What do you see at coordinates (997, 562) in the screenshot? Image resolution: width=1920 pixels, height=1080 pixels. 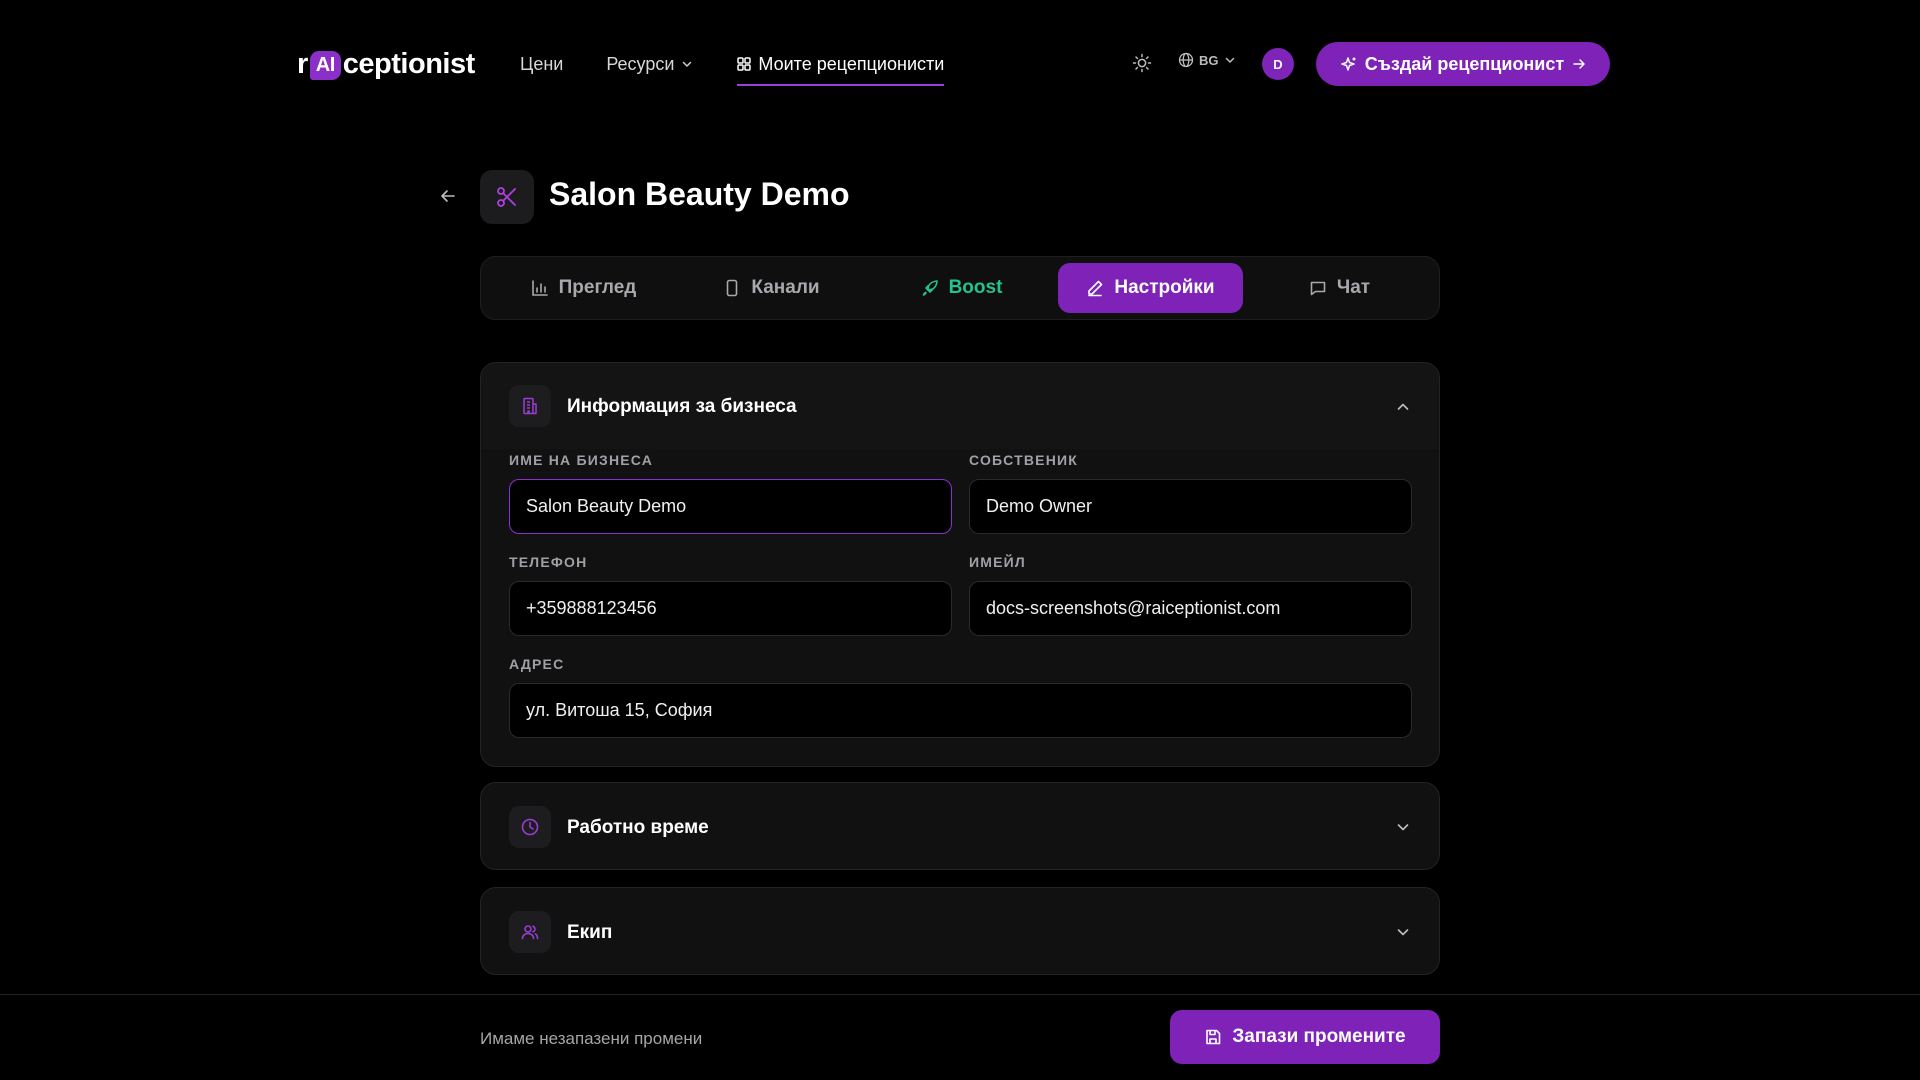 I see `email-label: ИМЕЙЛ` at bounding box center [997, 562].